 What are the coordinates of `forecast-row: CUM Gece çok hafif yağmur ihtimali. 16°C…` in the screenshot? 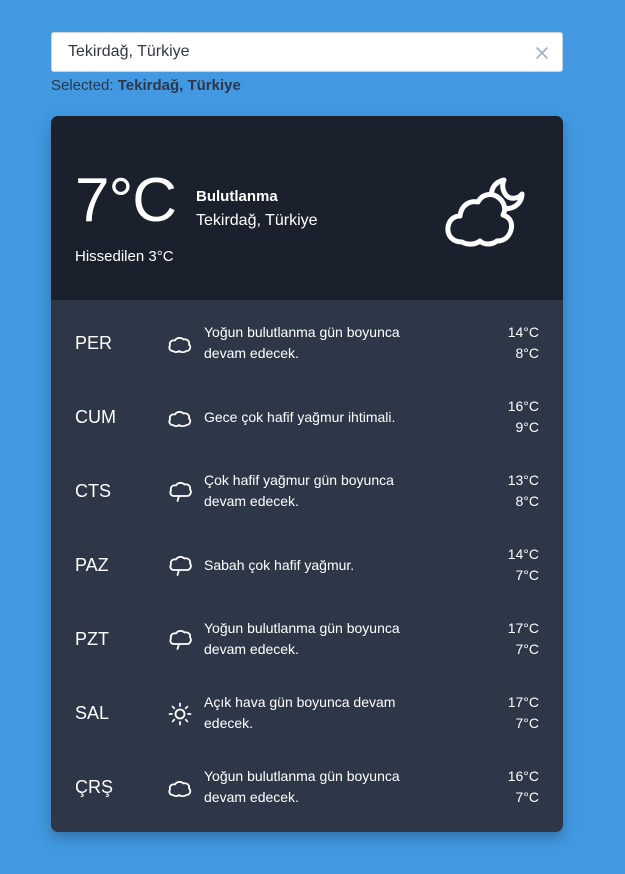 It's located at (307, 417).